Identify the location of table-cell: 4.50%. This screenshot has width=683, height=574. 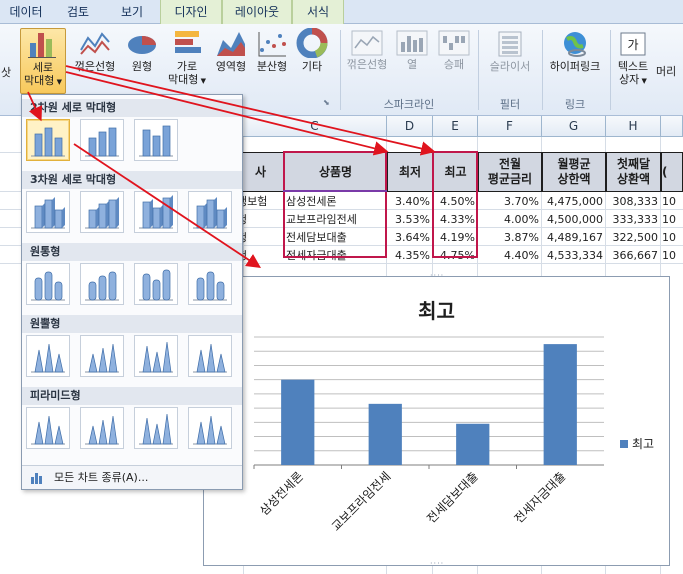
(455, 201).